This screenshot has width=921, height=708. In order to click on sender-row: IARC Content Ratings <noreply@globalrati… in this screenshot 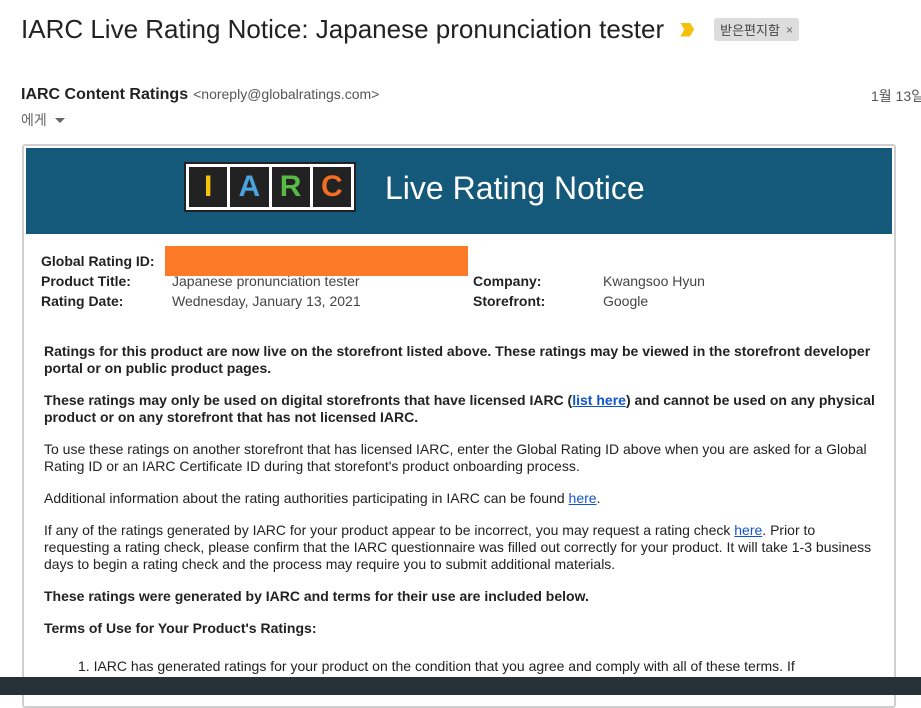, I will do `click(200, 95)`.